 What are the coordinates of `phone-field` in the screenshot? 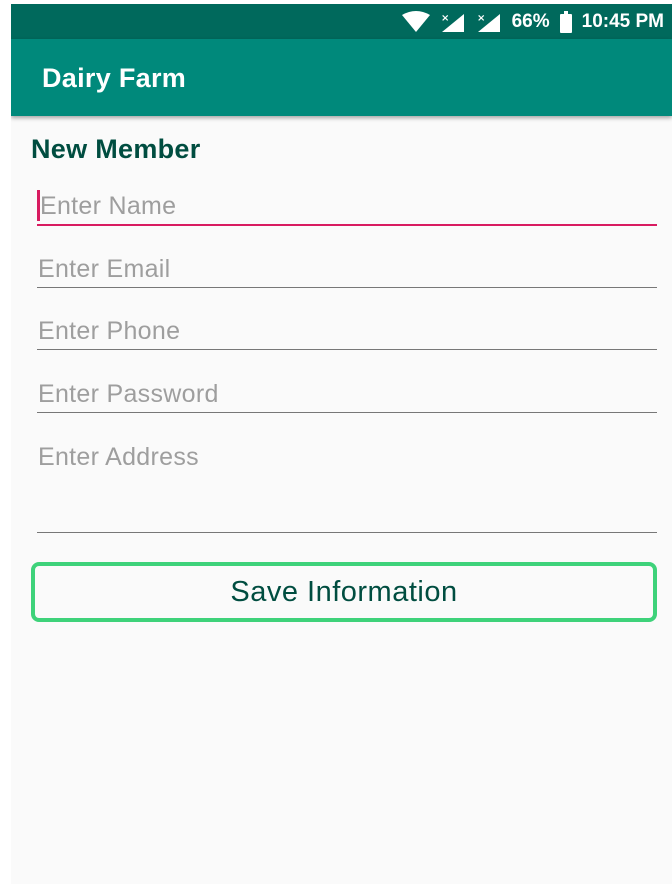 It's located at (347, 331).